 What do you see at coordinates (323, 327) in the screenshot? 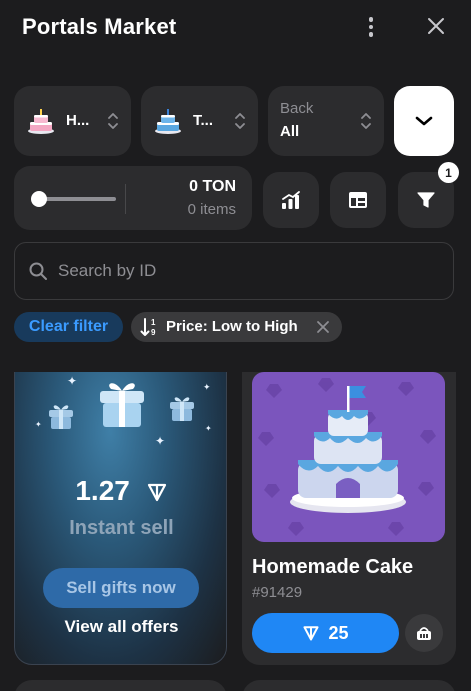
I see `remove-sort-icon` at bounding box center [323, 327].